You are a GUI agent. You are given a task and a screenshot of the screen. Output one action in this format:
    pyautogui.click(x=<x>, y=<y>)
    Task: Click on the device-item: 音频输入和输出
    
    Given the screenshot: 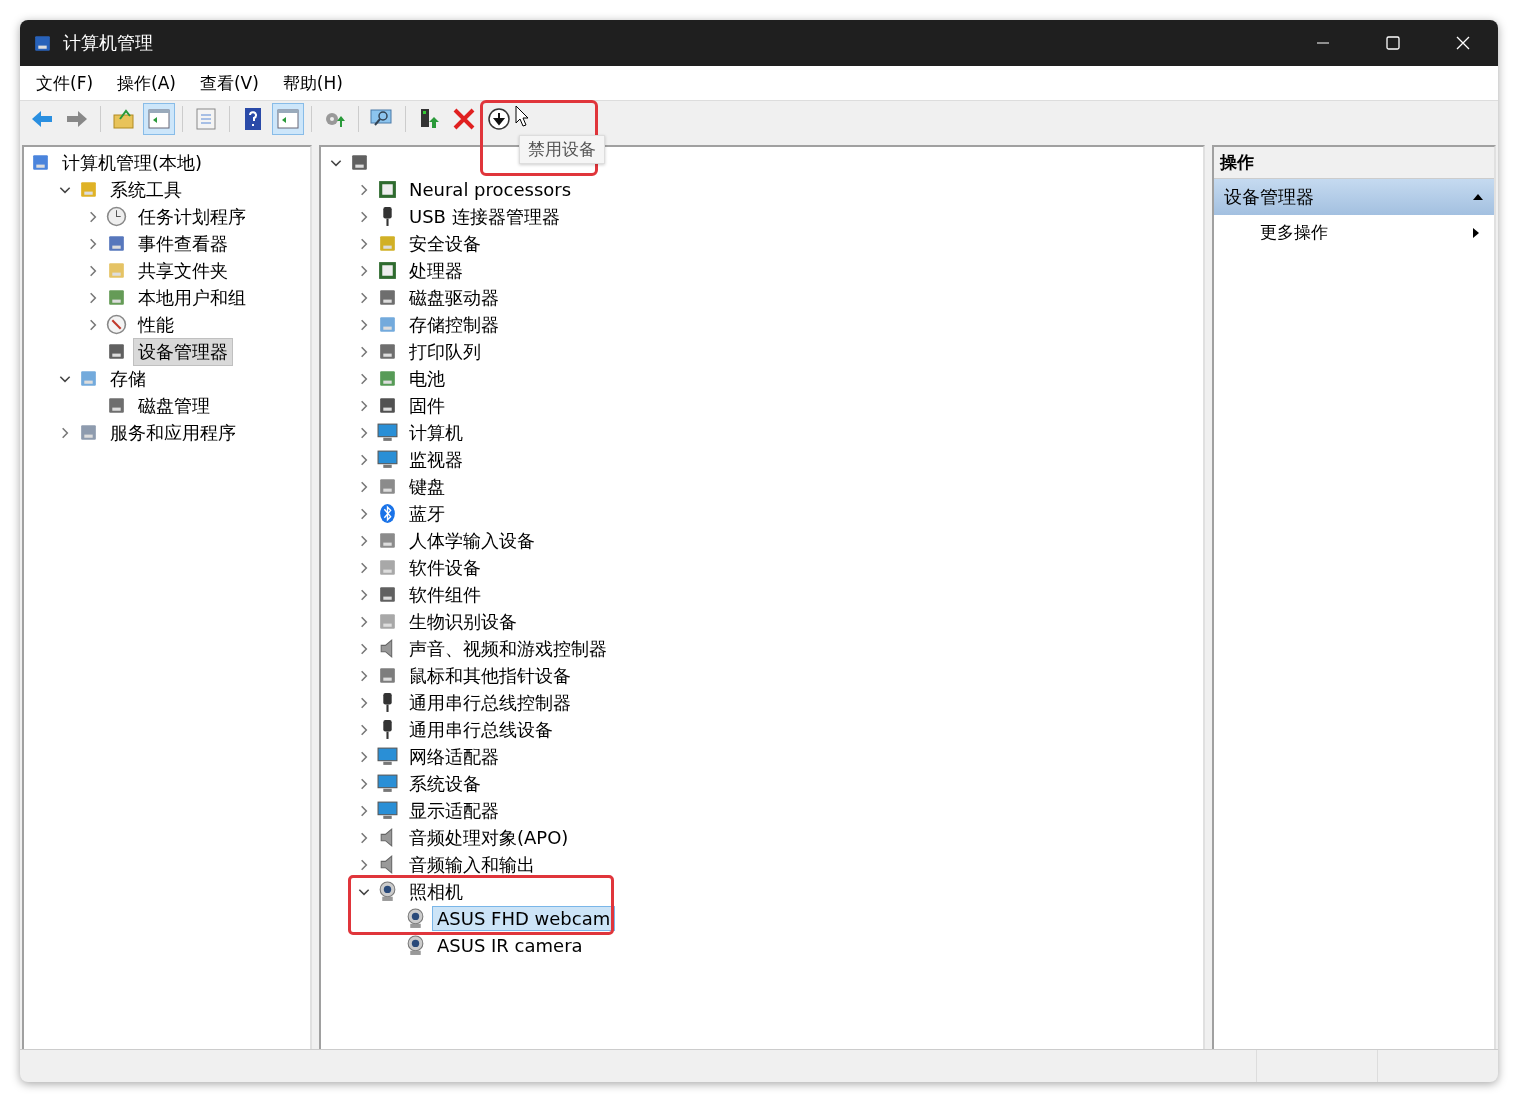 What is the action you would take?
    pyautogui.click(x=472, y=864)
    